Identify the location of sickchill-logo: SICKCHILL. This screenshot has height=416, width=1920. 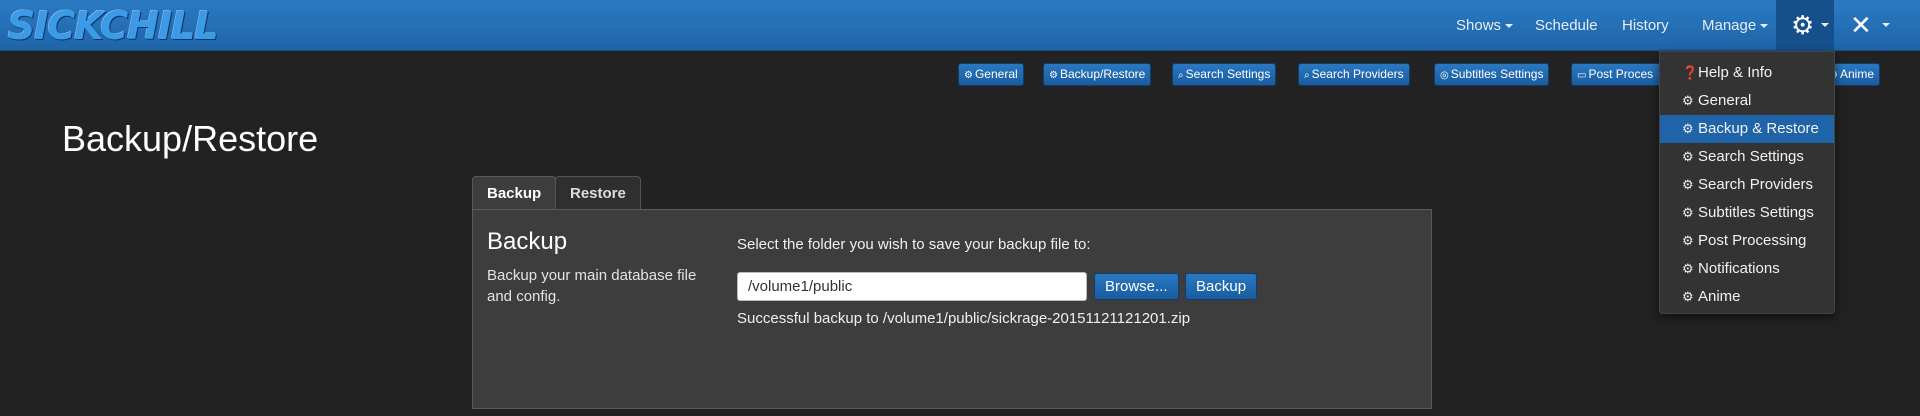
(113, 26).